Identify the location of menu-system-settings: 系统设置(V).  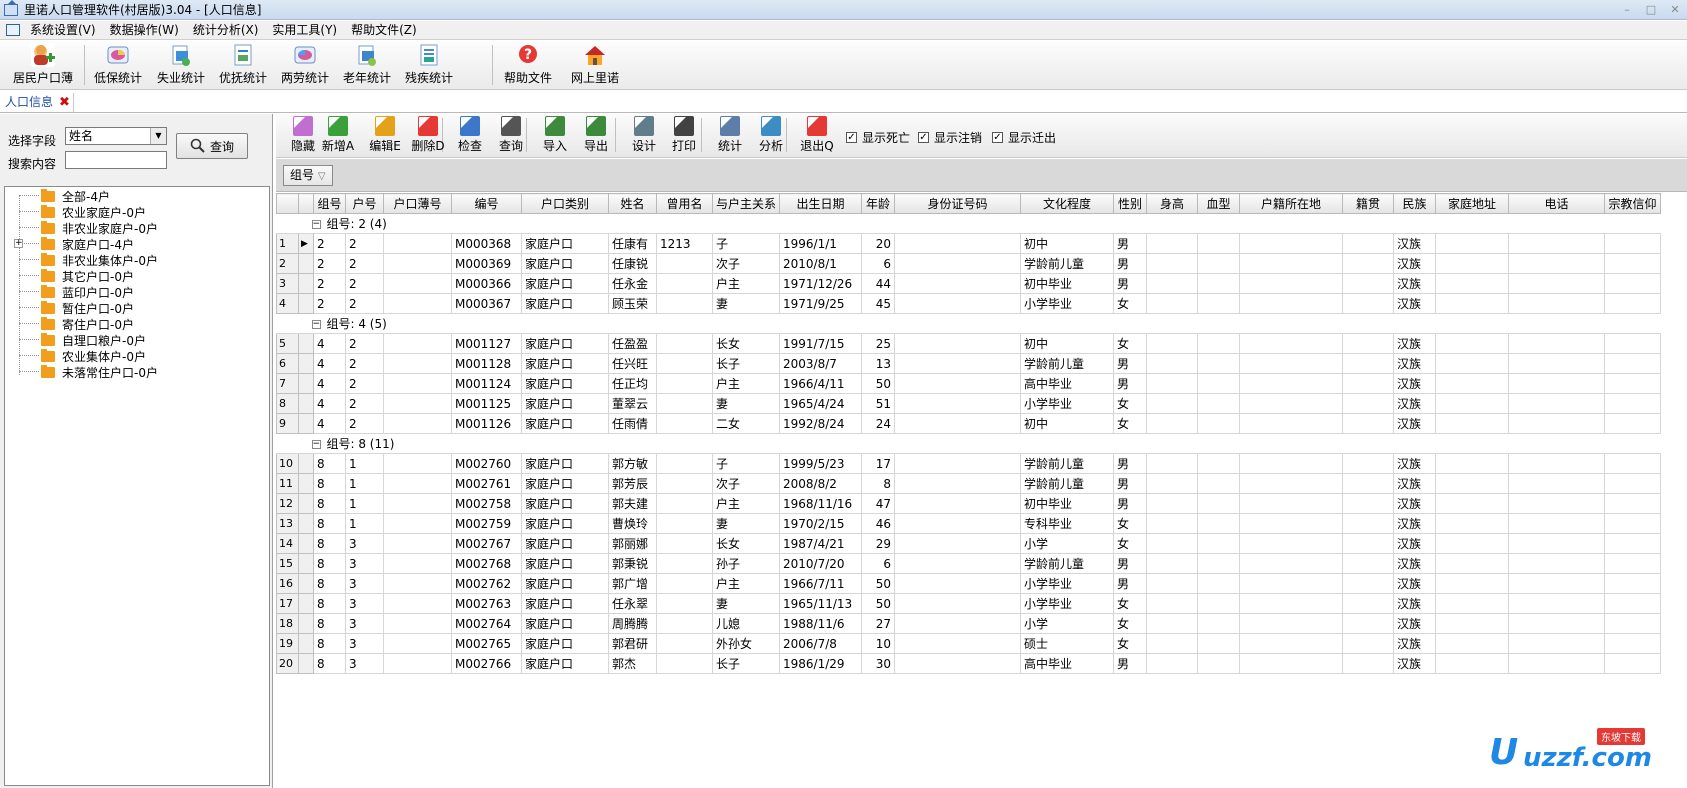
(63, 30).